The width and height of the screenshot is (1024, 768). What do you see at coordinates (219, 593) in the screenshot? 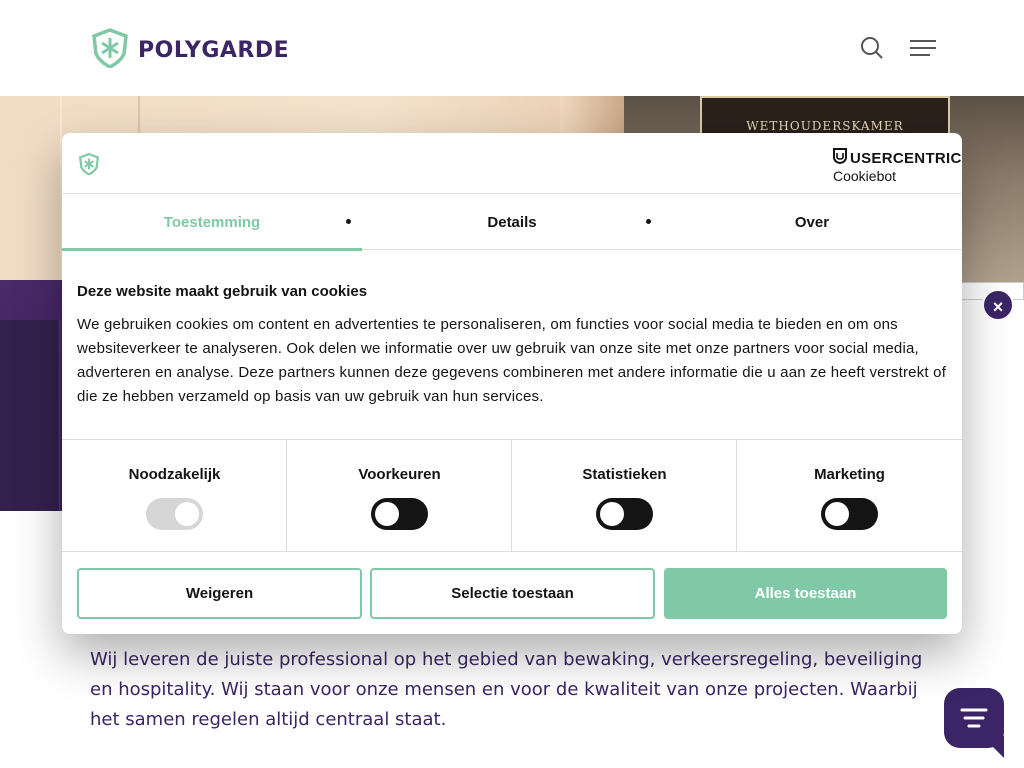
I see `reject-button: Weigeren` at bounding box center [219, 593].